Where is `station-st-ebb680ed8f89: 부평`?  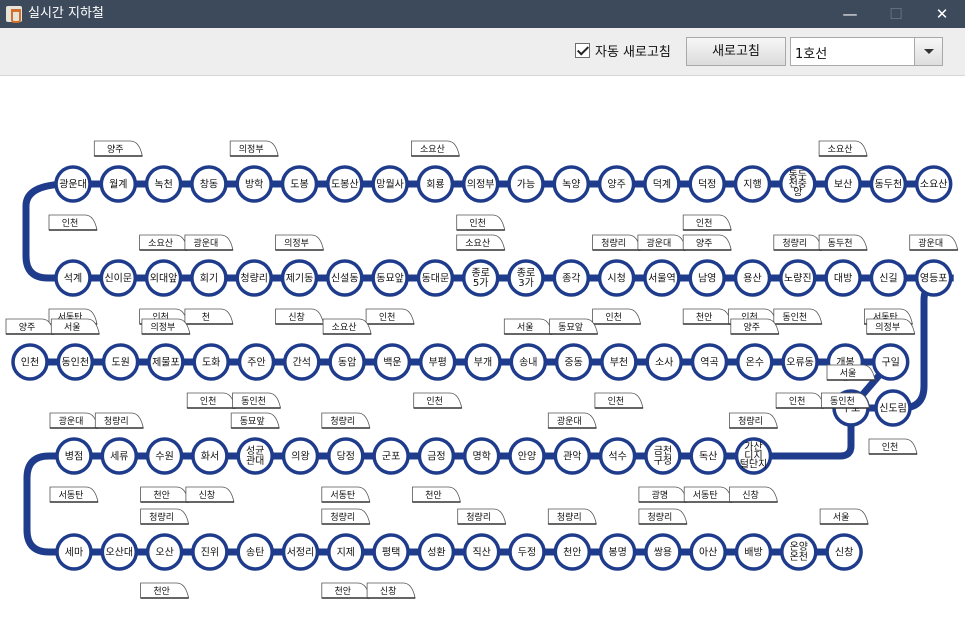
station-st-ebb680ed8f89: 부평 is located at coordinates (437, 362).